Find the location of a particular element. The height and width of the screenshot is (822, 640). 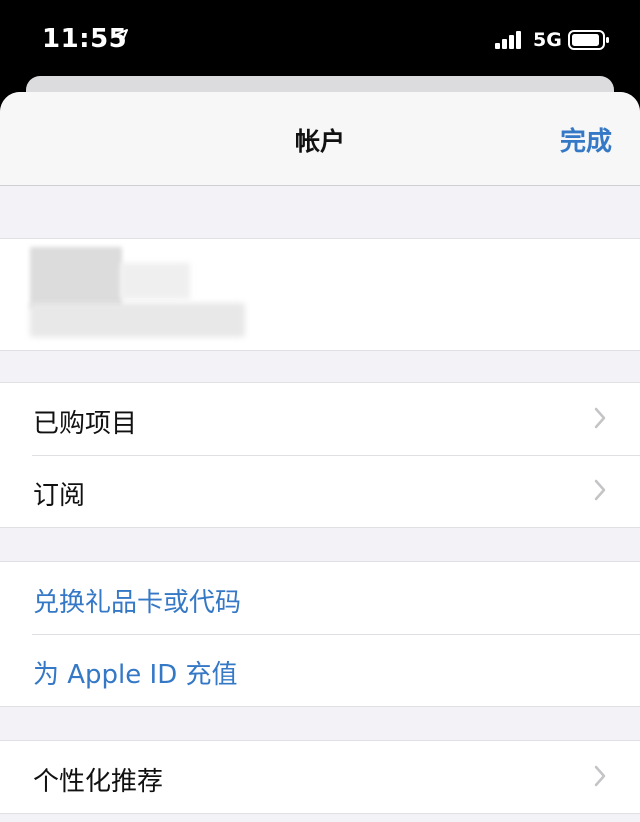

battery-icon is located at coordinates (588, 40).